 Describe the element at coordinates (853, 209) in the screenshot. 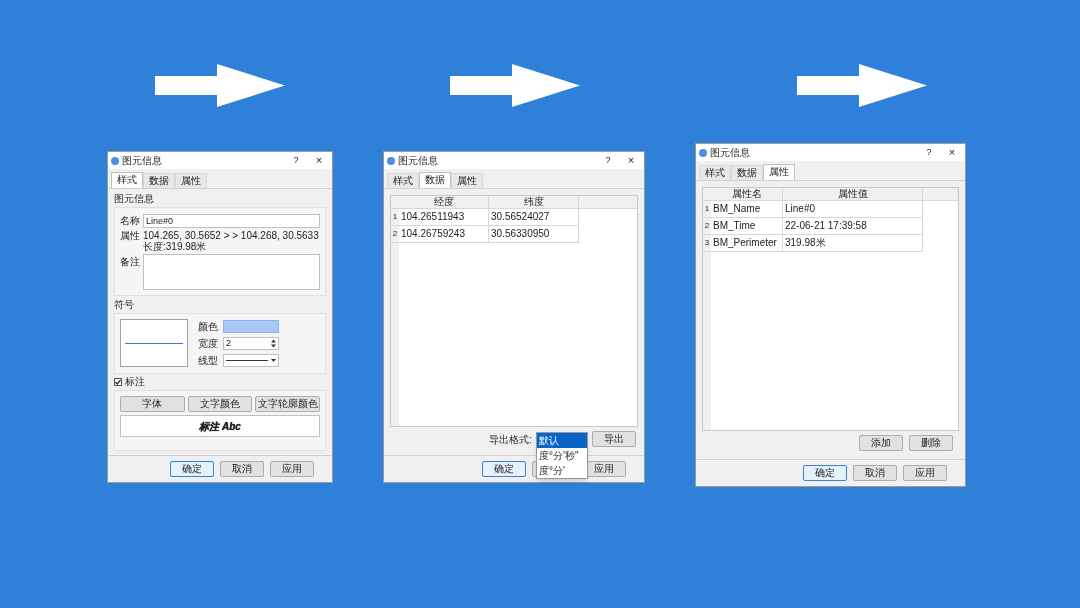

I see `table-cell: Line#0` at that location.